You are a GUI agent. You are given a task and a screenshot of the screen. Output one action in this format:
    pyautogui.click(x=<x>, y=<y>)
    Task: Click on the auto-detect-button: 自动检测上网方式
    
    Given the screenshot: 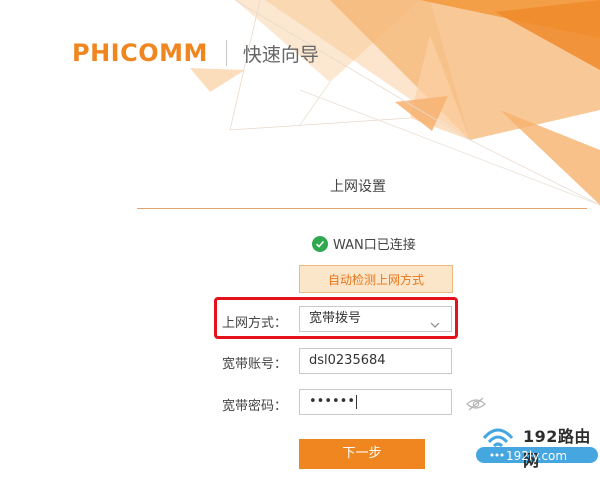 What is the action you would take?
    pyautogui.click(x=376, y=279)
    